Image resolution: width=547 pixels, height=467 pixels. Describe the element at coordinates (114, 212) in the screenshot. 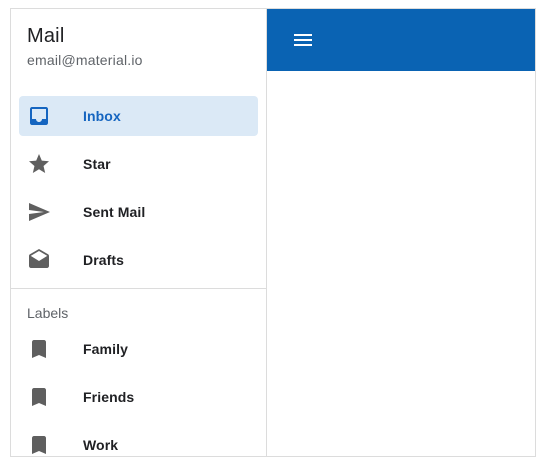

I see `nav-item-label: Sent Mail` at that location.